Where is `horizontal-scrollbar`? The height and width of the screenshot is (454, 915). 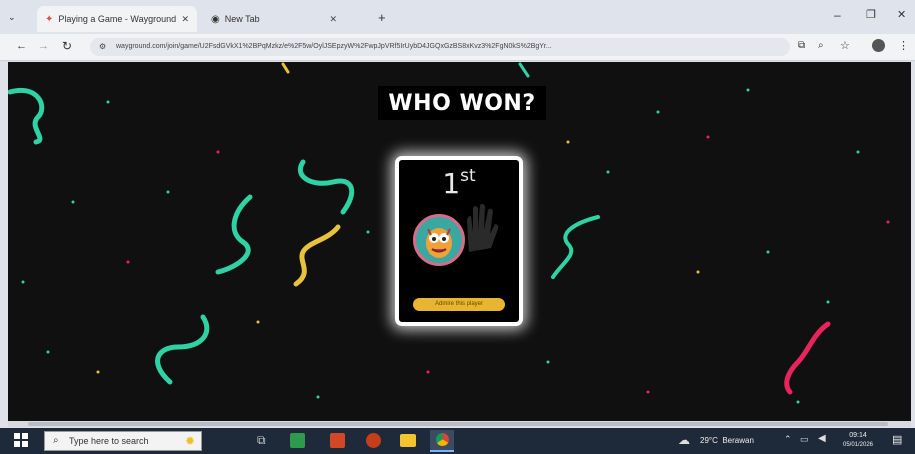
horizontal-scrollbar is located at coordinates (459, 424).